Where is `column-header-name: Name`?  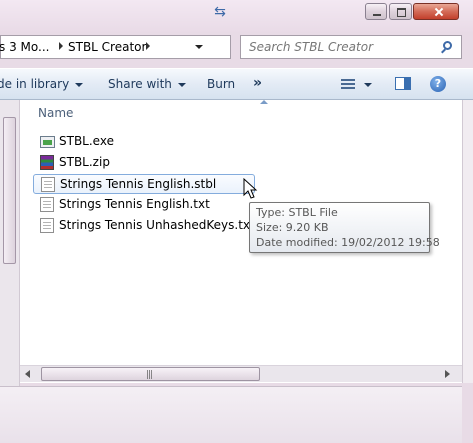 column-header-name: Name is located at coordinates (55, 113).